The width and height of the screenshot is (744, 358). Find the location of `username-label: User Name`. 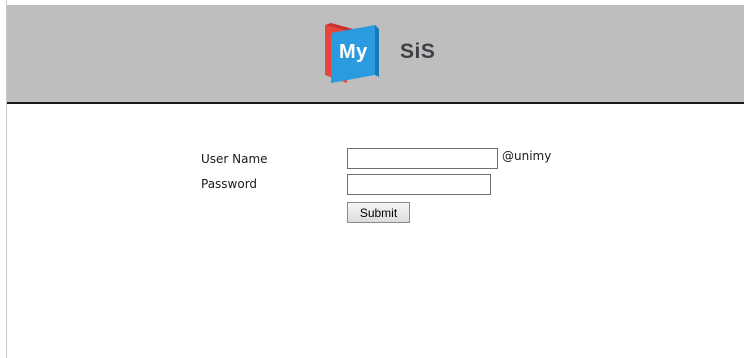

username-label: User Name is located at coordinates (234, 159).